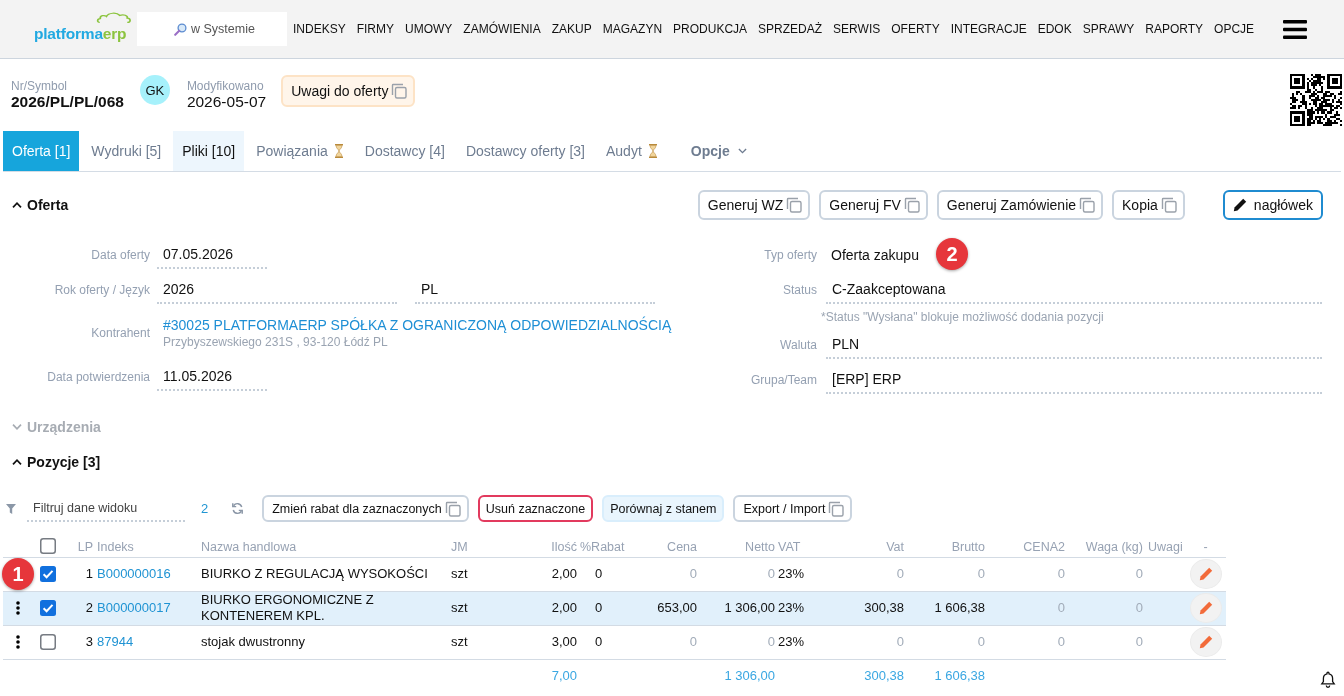  I want to click on tab: Audyt, so click(631, 151).